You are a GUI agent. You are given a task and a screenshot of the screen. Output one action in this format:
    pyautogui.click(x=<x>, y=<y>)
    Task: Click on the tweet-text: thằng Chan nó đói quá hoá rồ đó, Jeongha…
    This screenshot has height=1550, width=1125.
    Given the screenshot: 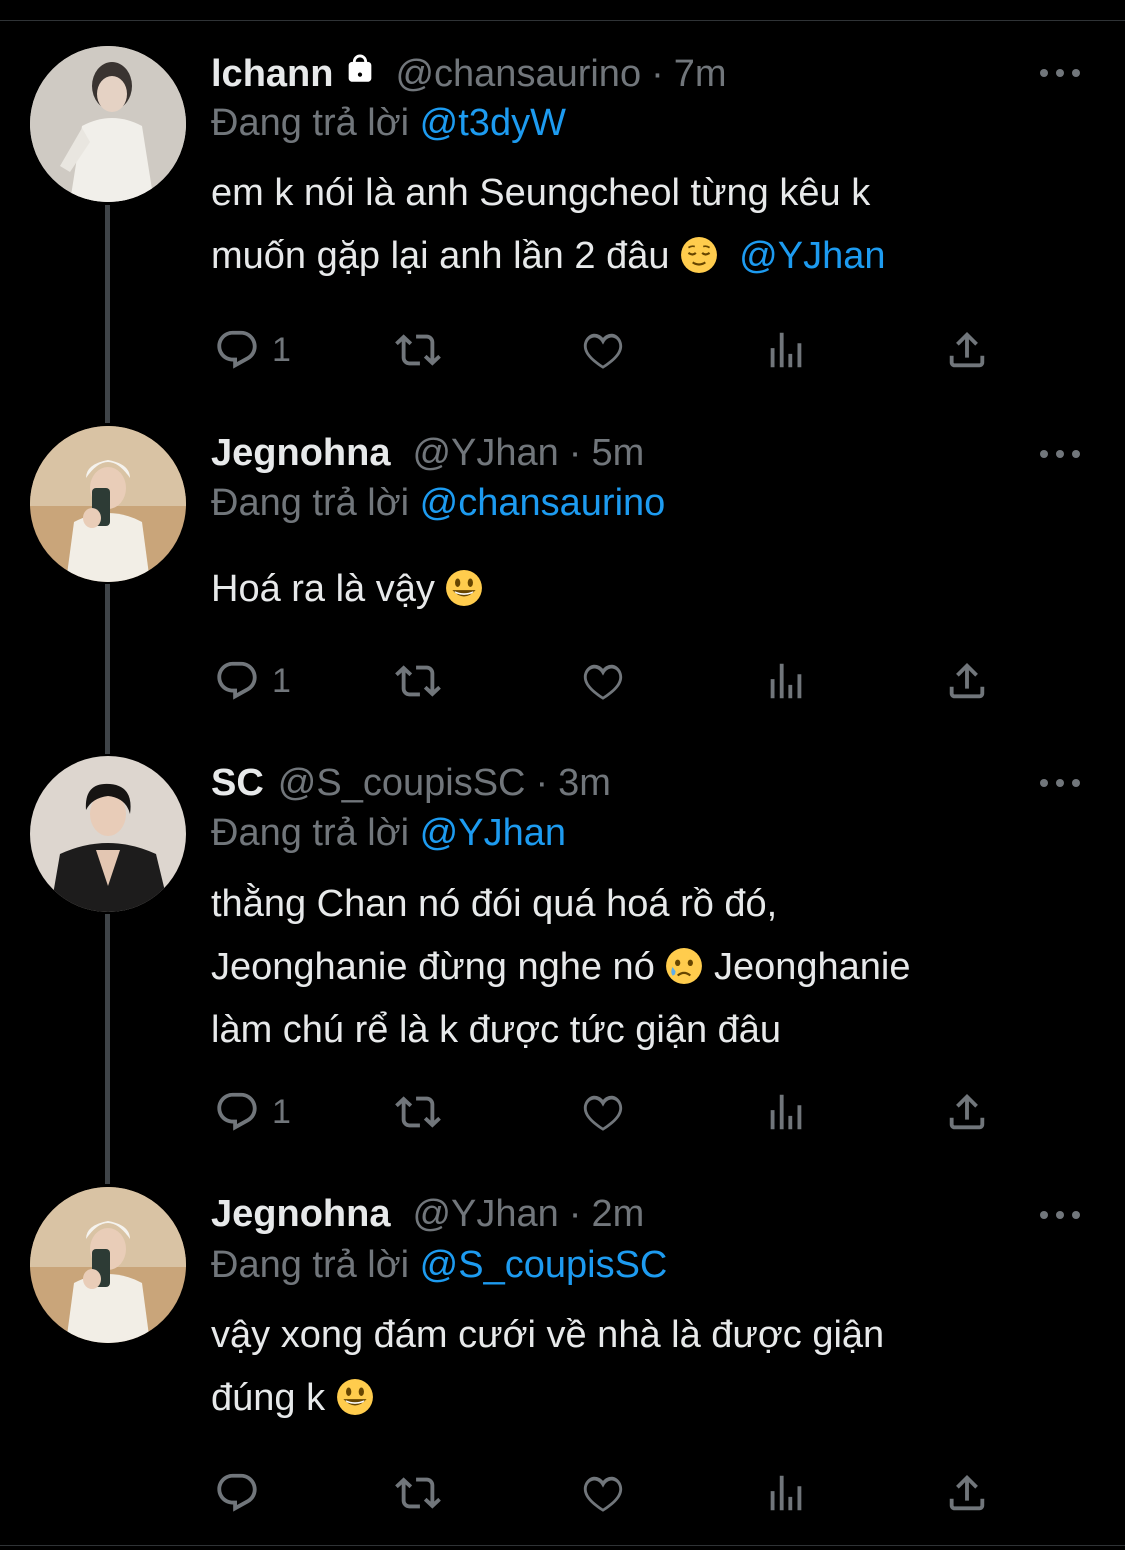 What is the action you would take?
    pyautogui.click(x=641, y=967)
    